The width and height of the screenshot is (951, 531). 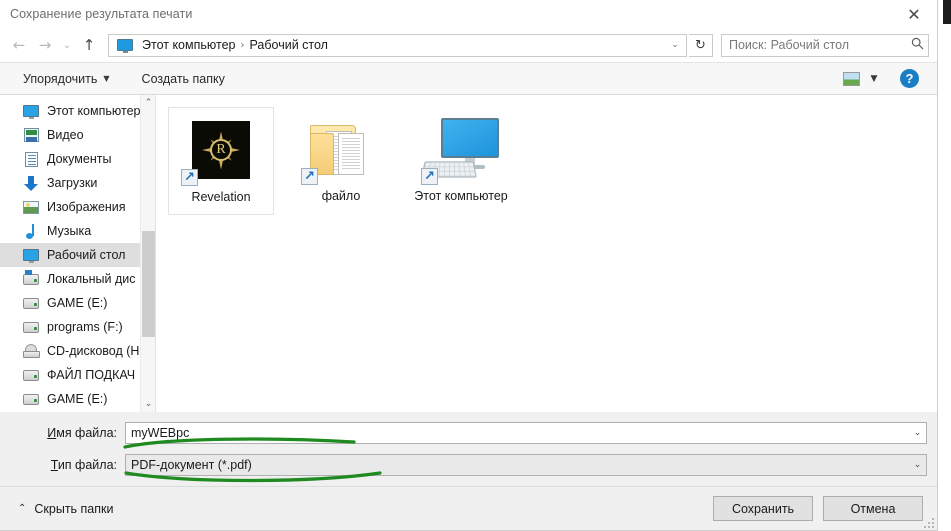 I want to click on view-chevron-down-icon: ▼, so click(x=874, y=79).